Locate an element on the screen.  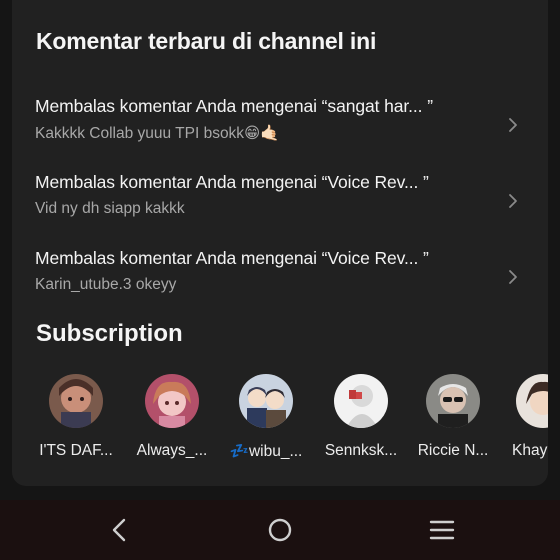
comment-reply: Vid ny dh siapp kakkk is located at coordinates (110, 208).